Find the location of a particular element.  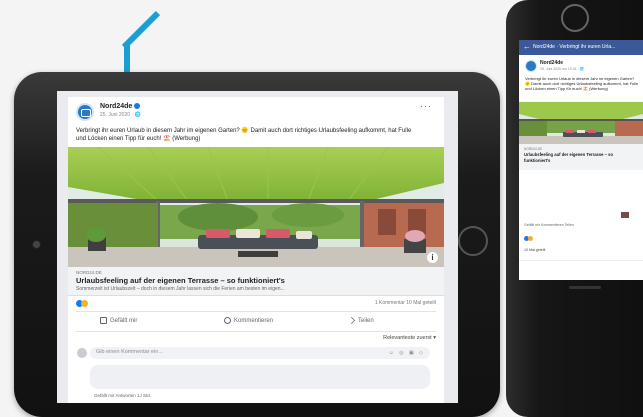

reactions is located at coordinates (82, 304).